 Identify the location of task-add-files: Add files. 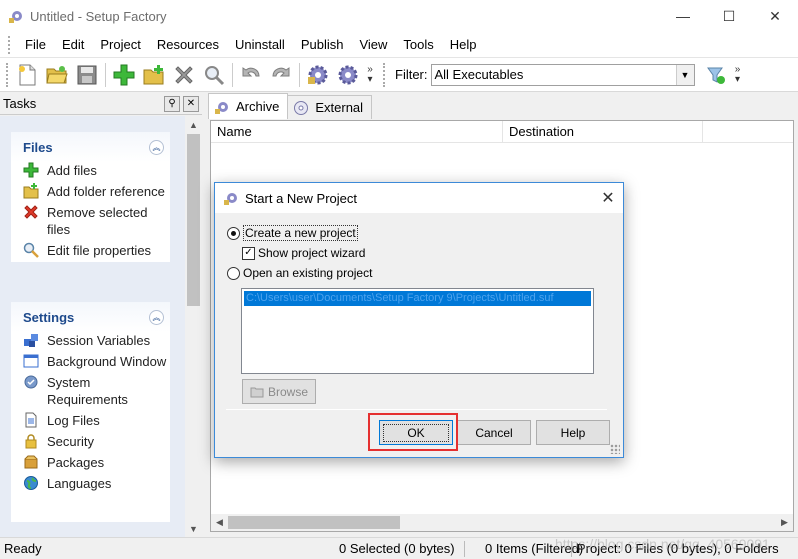
(90, 170).